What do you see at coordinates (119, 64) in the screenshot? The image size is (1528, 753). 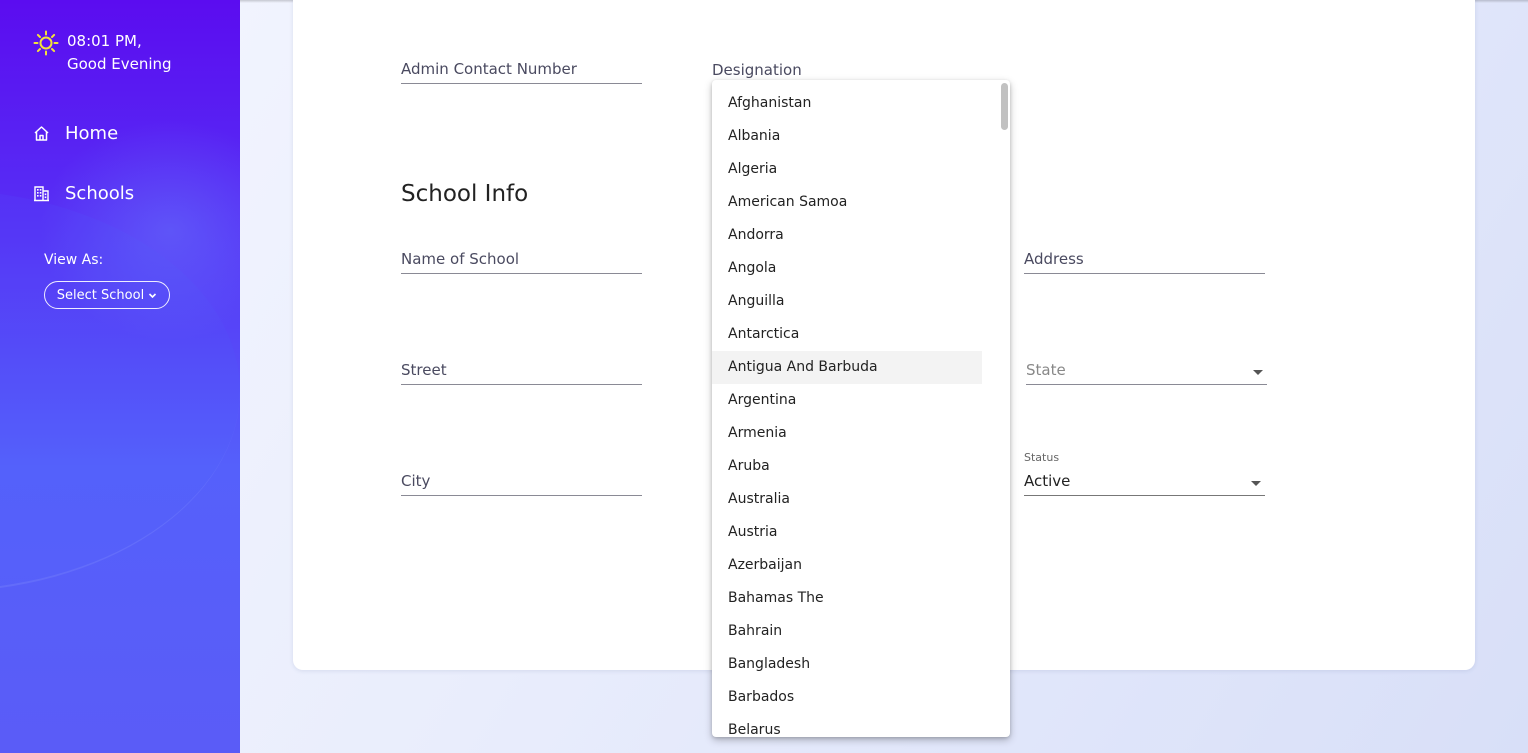 I see `greeting-text: Good Evening` at bounding box center [119, 64].